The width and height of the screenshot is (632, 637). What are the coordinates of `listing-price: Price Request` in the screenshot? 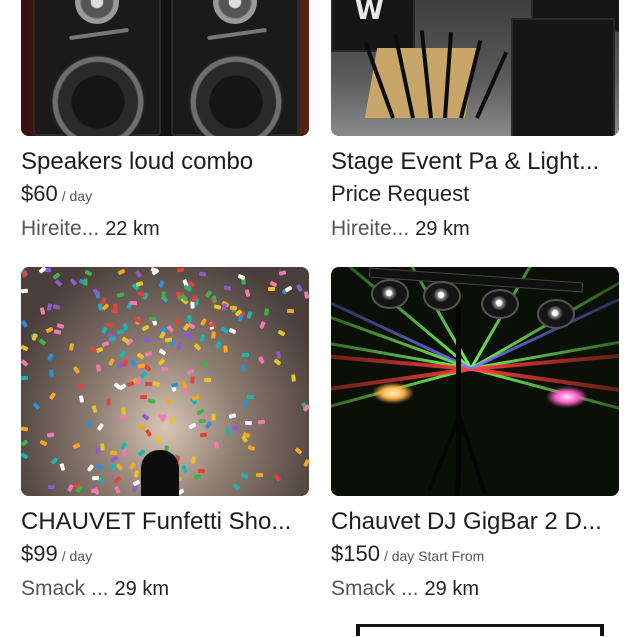 It's located at (400, 193).